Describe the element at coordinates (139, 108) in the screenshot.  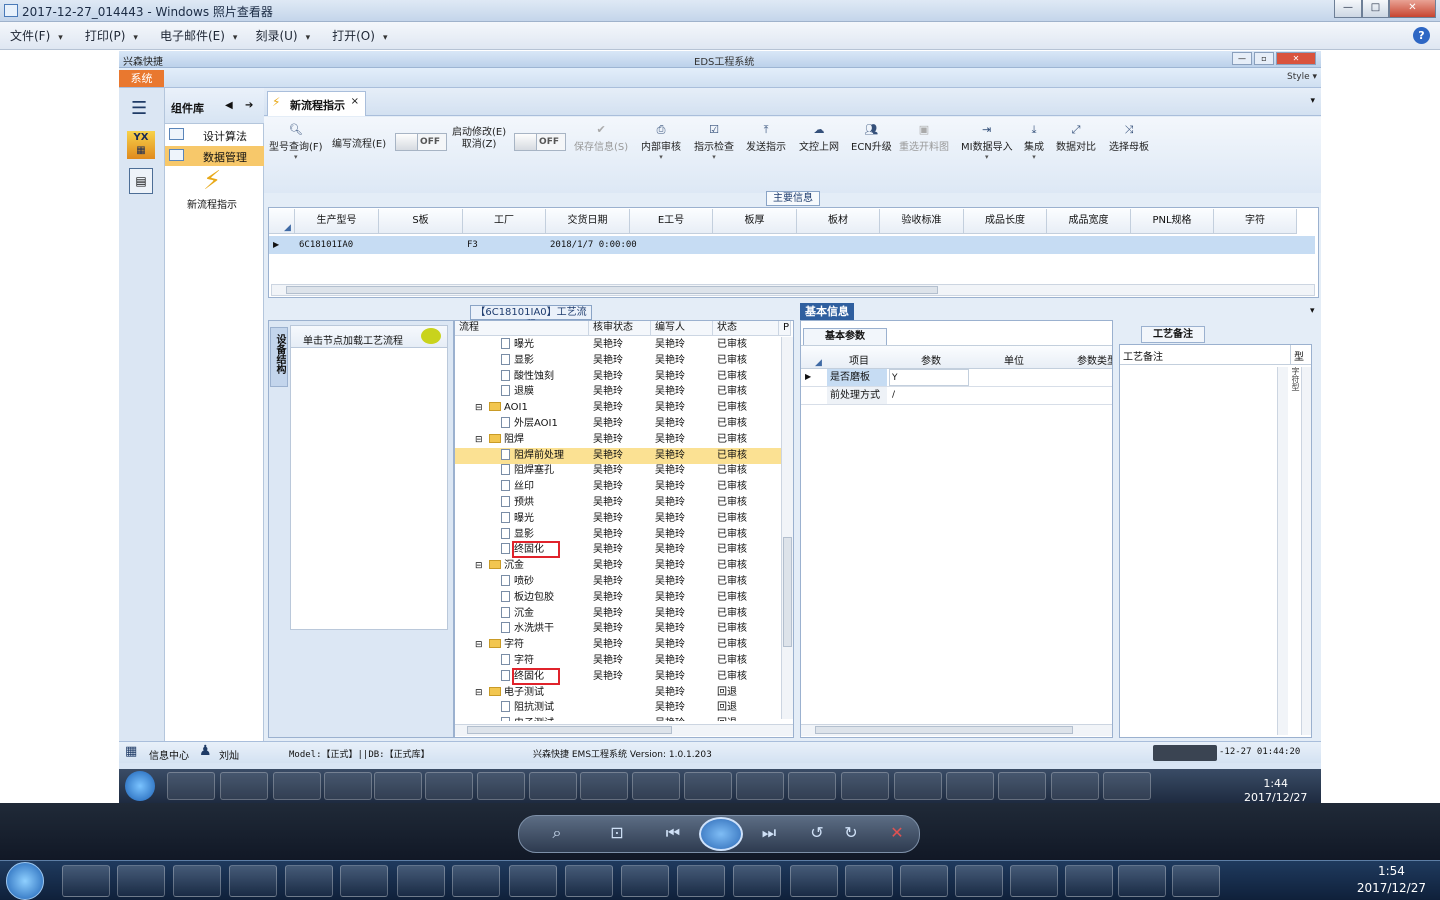
I see `hamburger-icon: ☰` at that location.